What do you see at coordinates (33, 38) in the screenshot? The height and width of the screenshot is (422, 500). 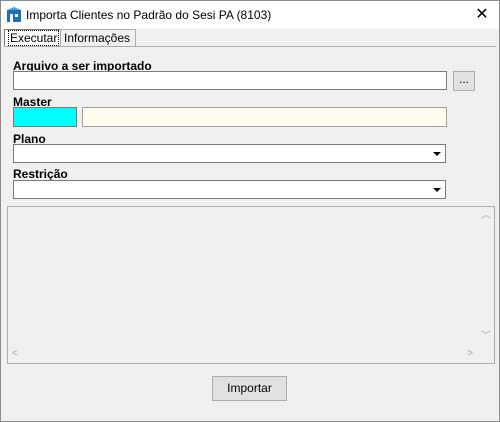 I see `tab-executar: Executar` at bounding box center [33, 38].